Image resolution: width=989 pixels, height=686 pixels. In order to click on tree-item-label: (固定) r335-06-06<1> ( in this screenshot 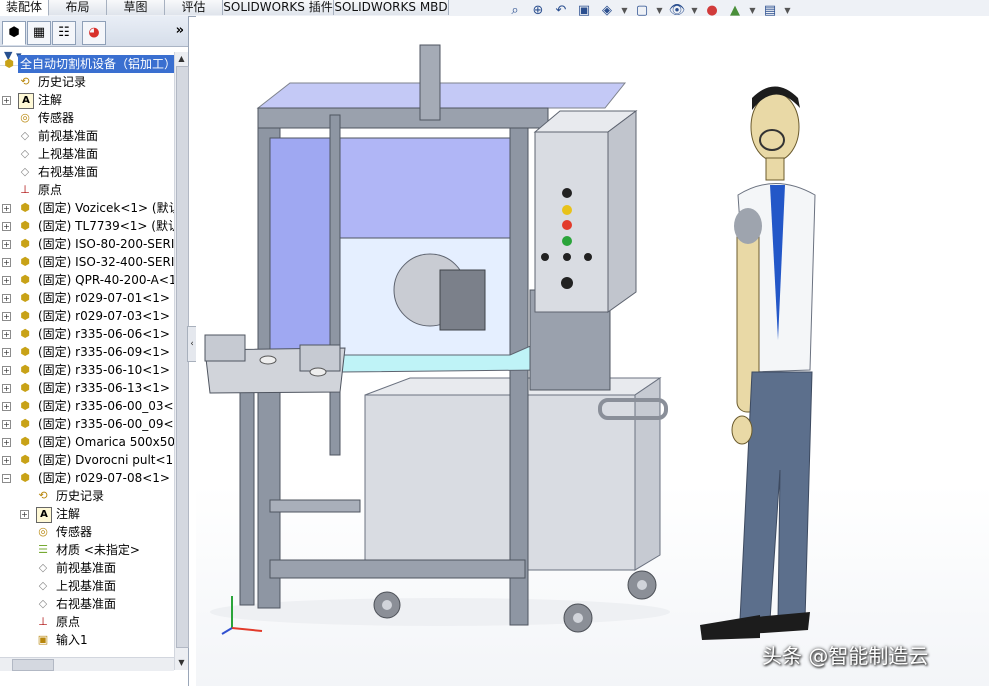, I will do `click(106, 334)`.